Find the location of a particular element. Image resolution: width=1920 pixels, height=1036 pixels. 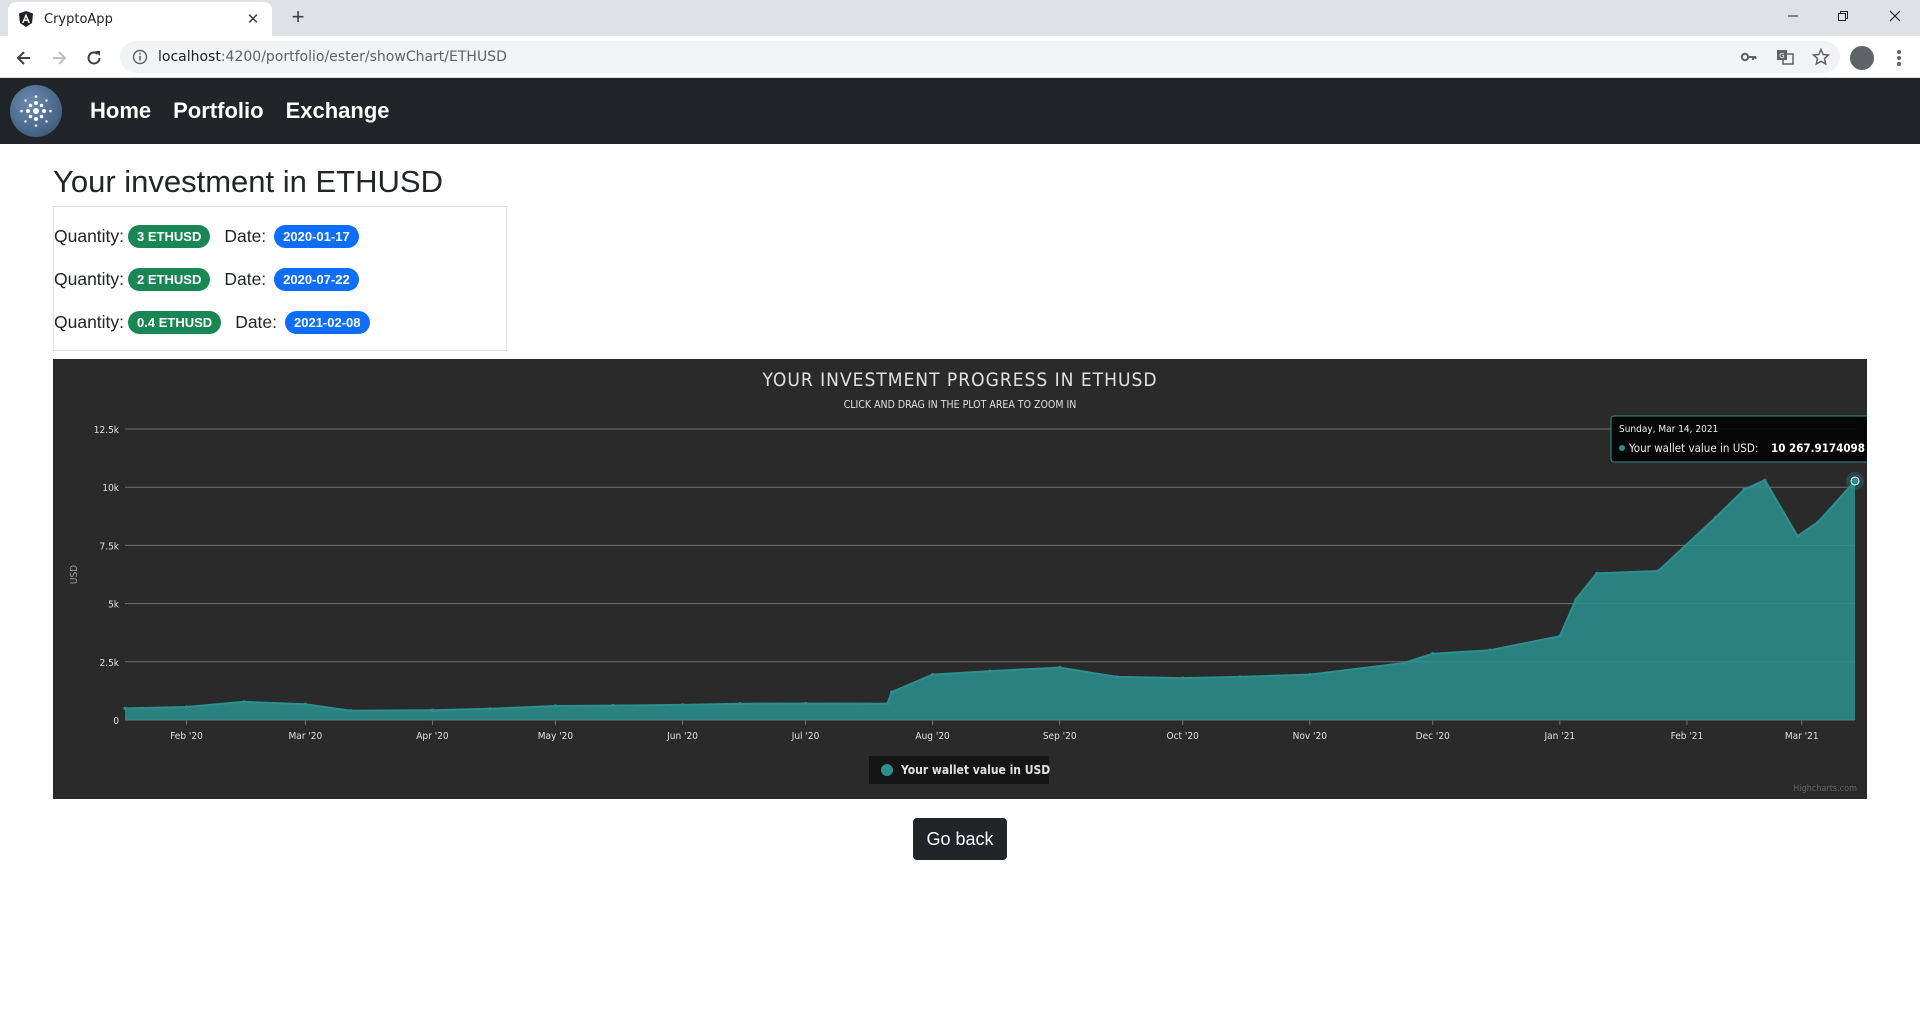

tab-close-icon: ✕ is located at coordinates (253, 19).